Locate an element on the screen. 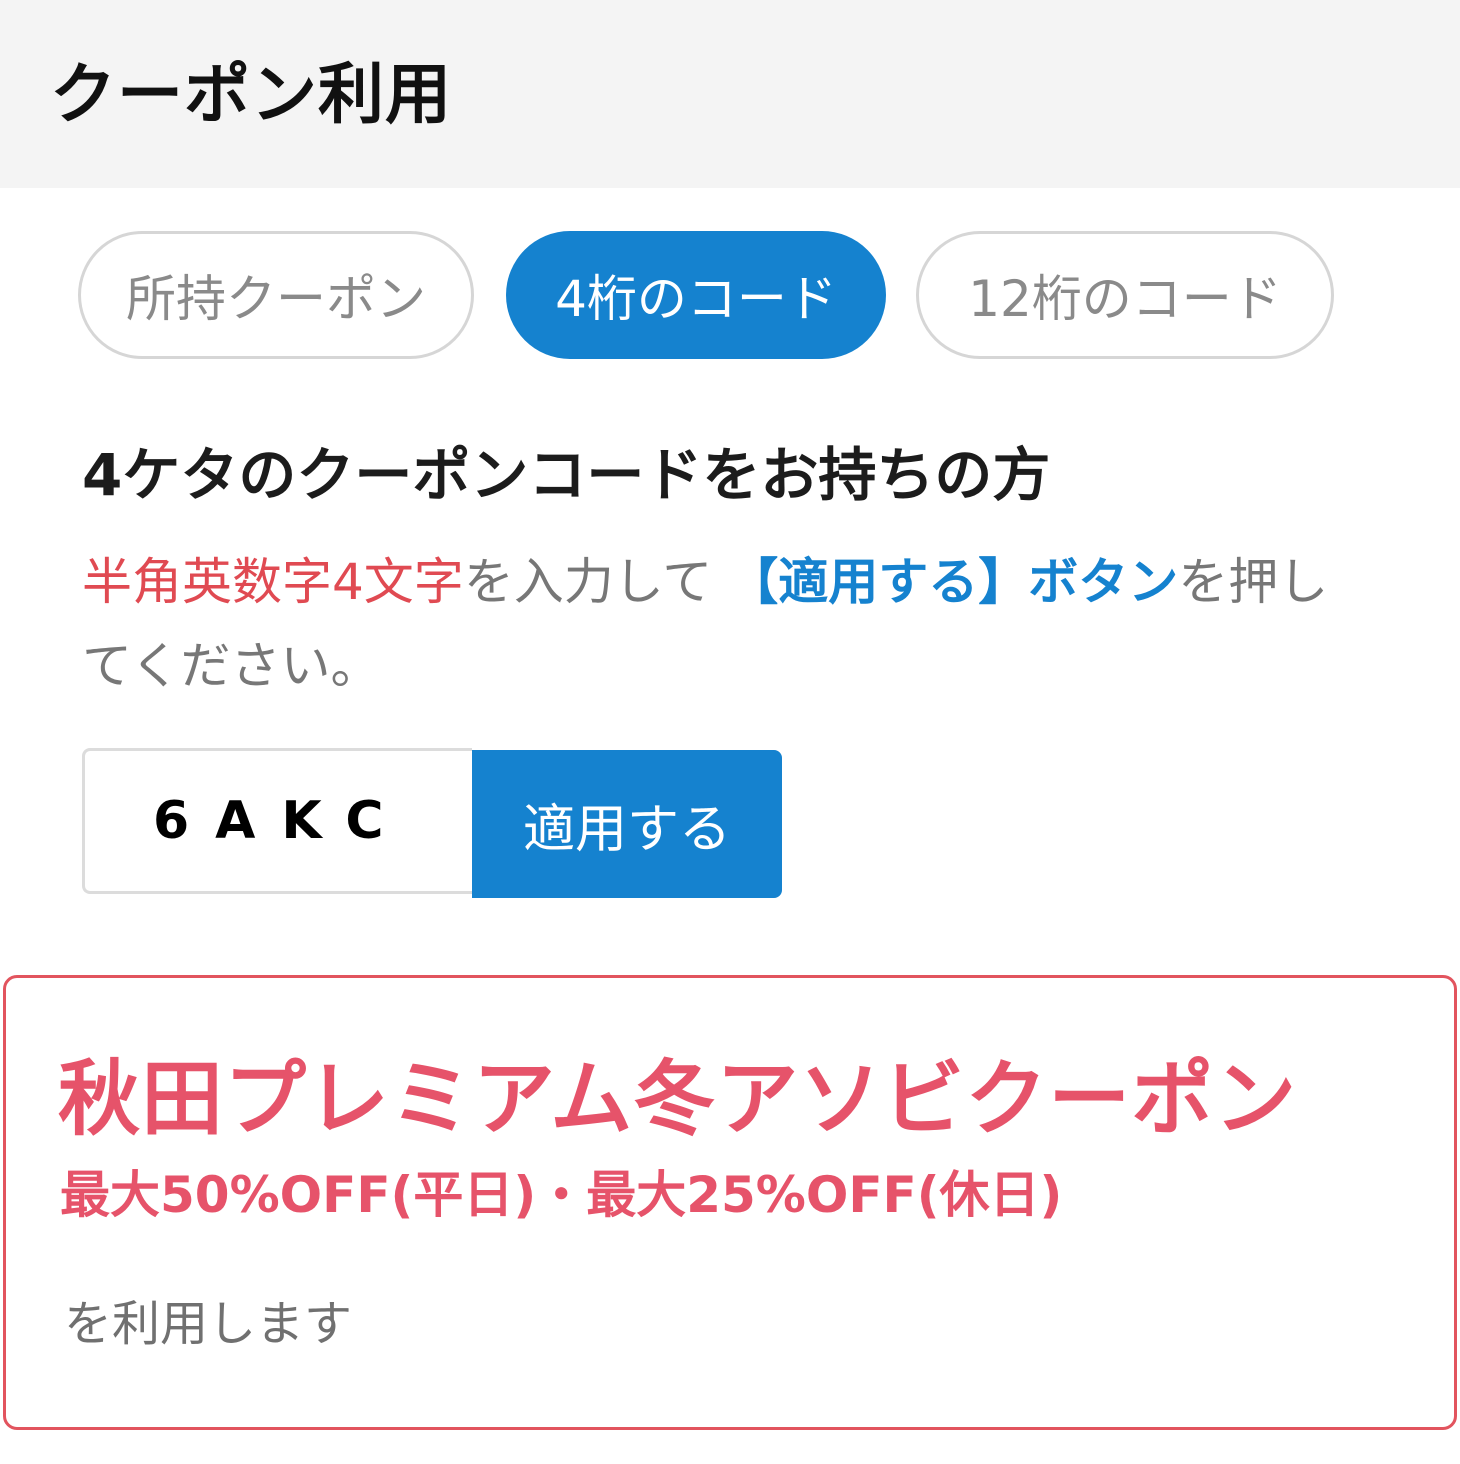 Image resolution: width=1460 pixels, height=1464 pixels. coupon-discount: 最大50%OFF(平日)・最大25%OFF(休日) is located at coordinates (561, 1195).